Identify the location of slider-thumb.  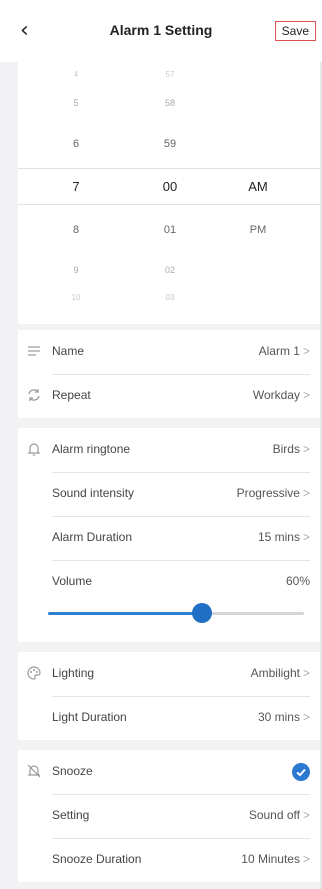
(201, 613).